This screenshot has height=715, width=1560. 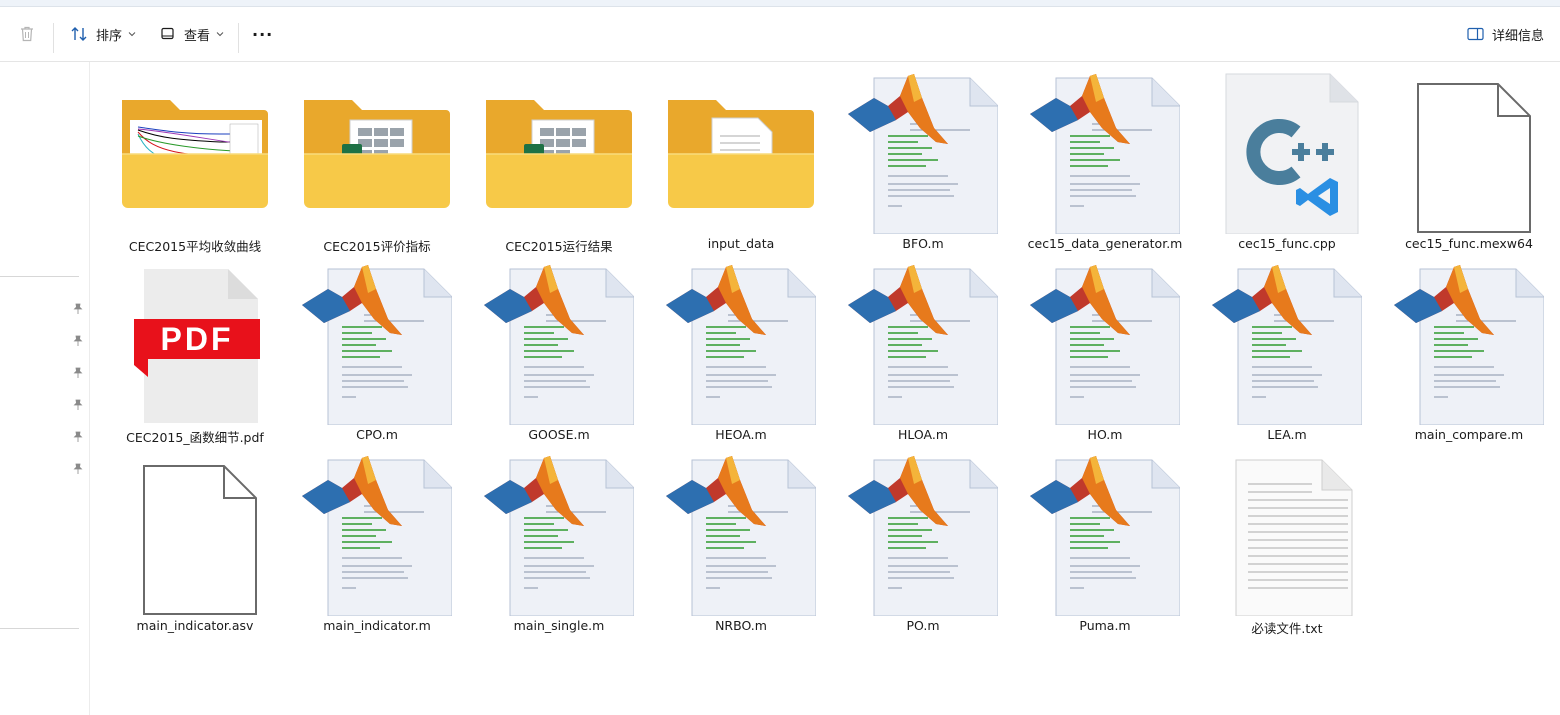 I want to click on file-name-label: GOOSE.m, so click(x=559, y=434).